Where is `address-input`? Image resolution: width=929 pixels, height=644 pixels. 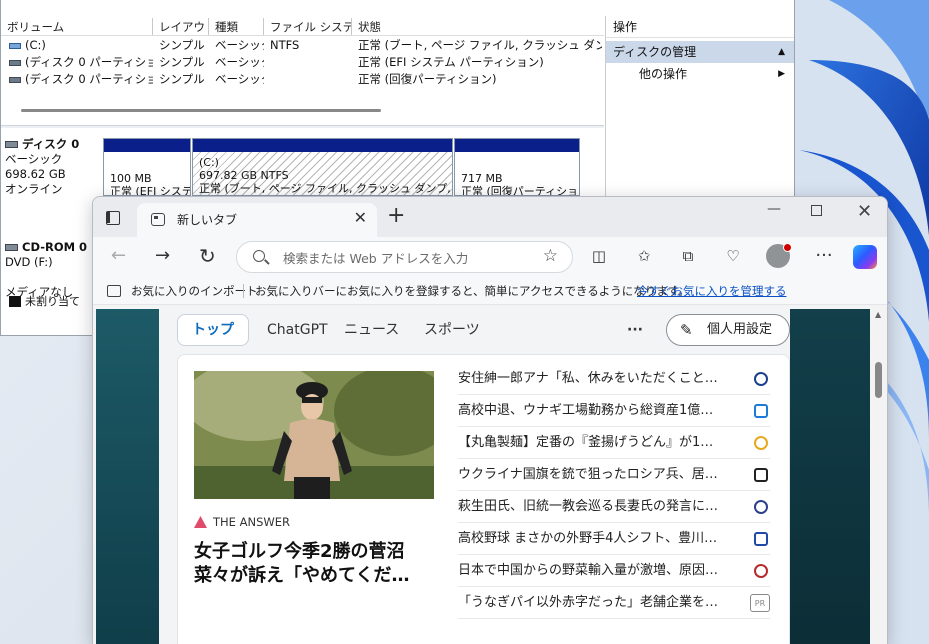
address-input is located at coordinates (403, 258).